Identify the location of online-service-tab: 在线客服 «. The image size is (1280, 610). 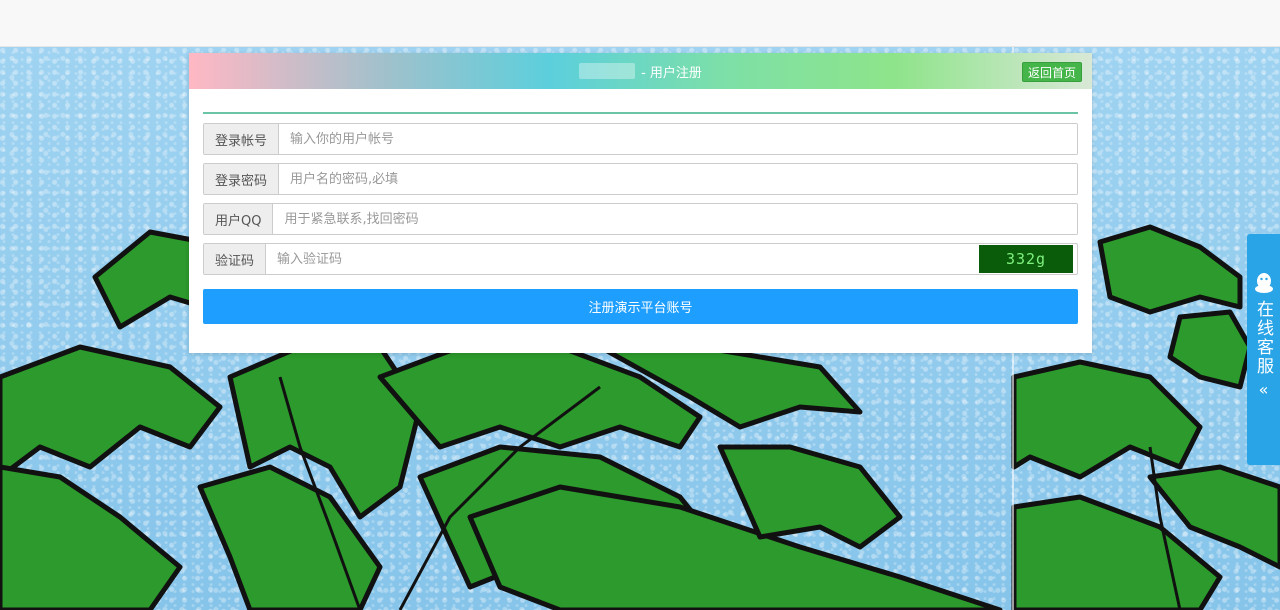
(1263, 349).